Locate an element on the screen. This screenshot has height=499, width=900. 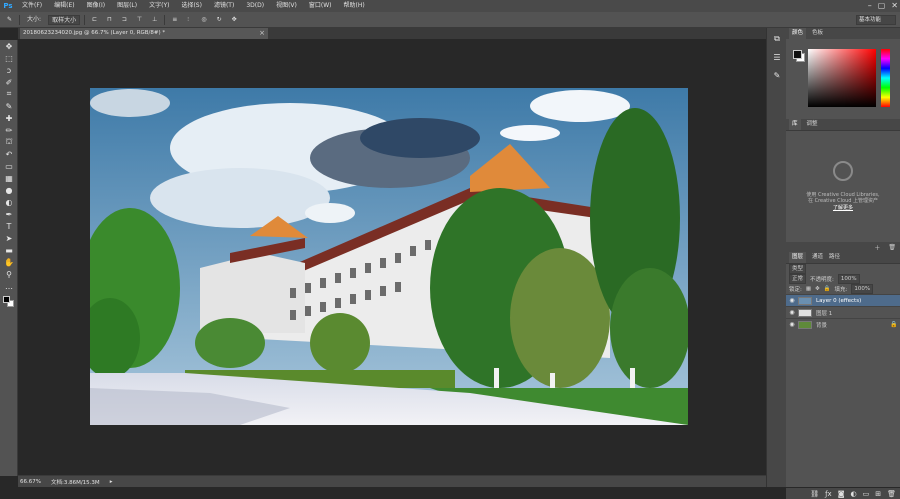
menu-view: 视图(V) is located at coordinates (286, 6).